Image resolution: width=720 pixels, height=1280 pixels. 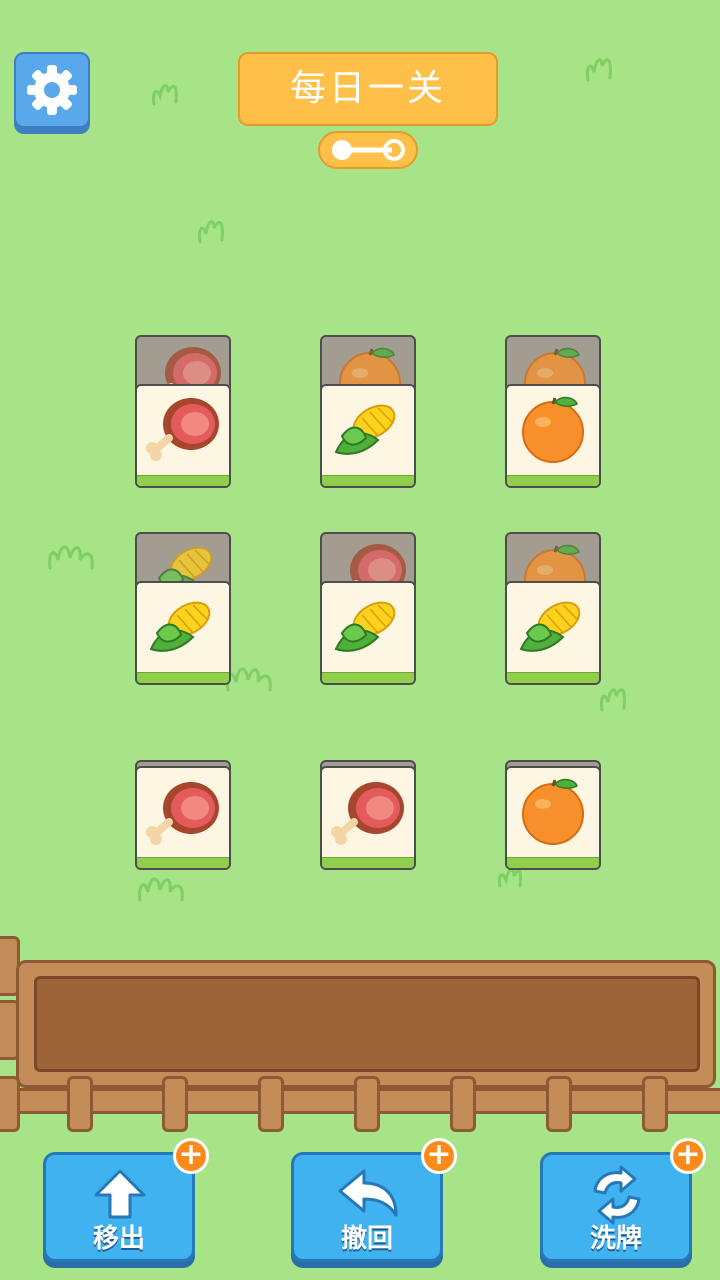 What do you see at coordinates (368, 1193) in the screenshot?
I see `undo-arrow-icon` at bounding box center [368, 1193].